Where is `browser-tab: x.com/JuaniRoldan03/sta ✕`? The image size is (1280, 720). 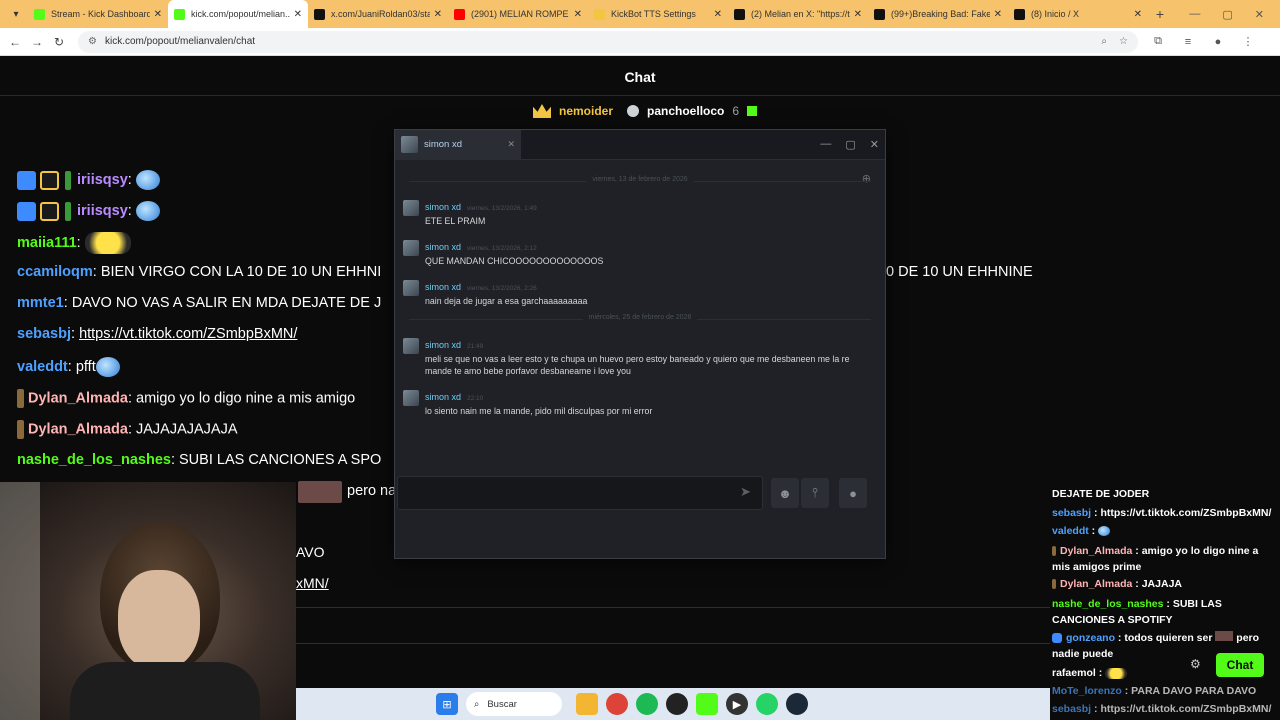 browser-tab: x.com/JuaniRoldan03/sta ✕ is located at coordinates (378, 14).